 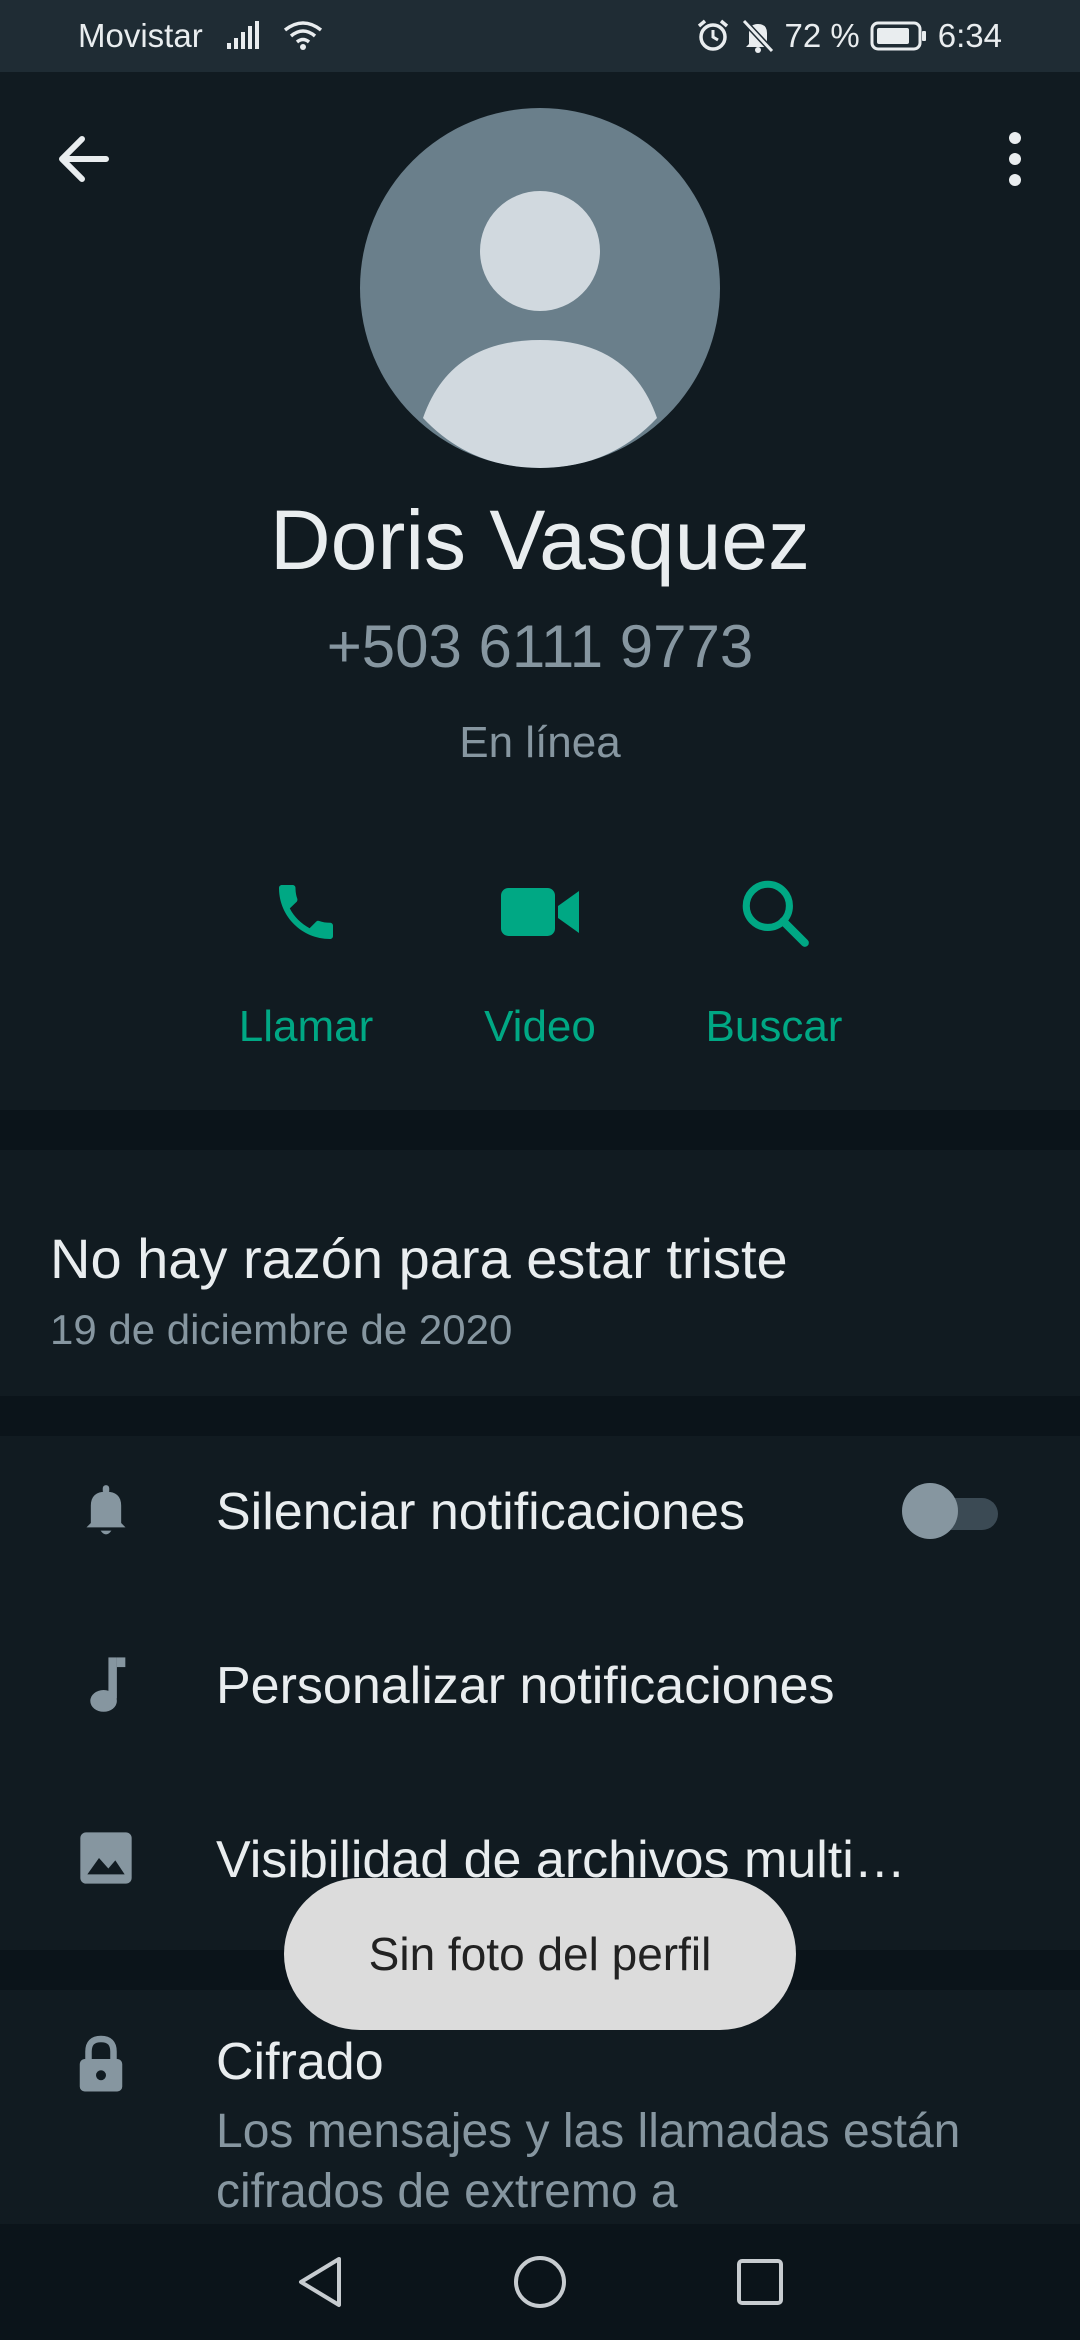 I want to click on battery-percent: 72 %, so click(x=822, y=35).